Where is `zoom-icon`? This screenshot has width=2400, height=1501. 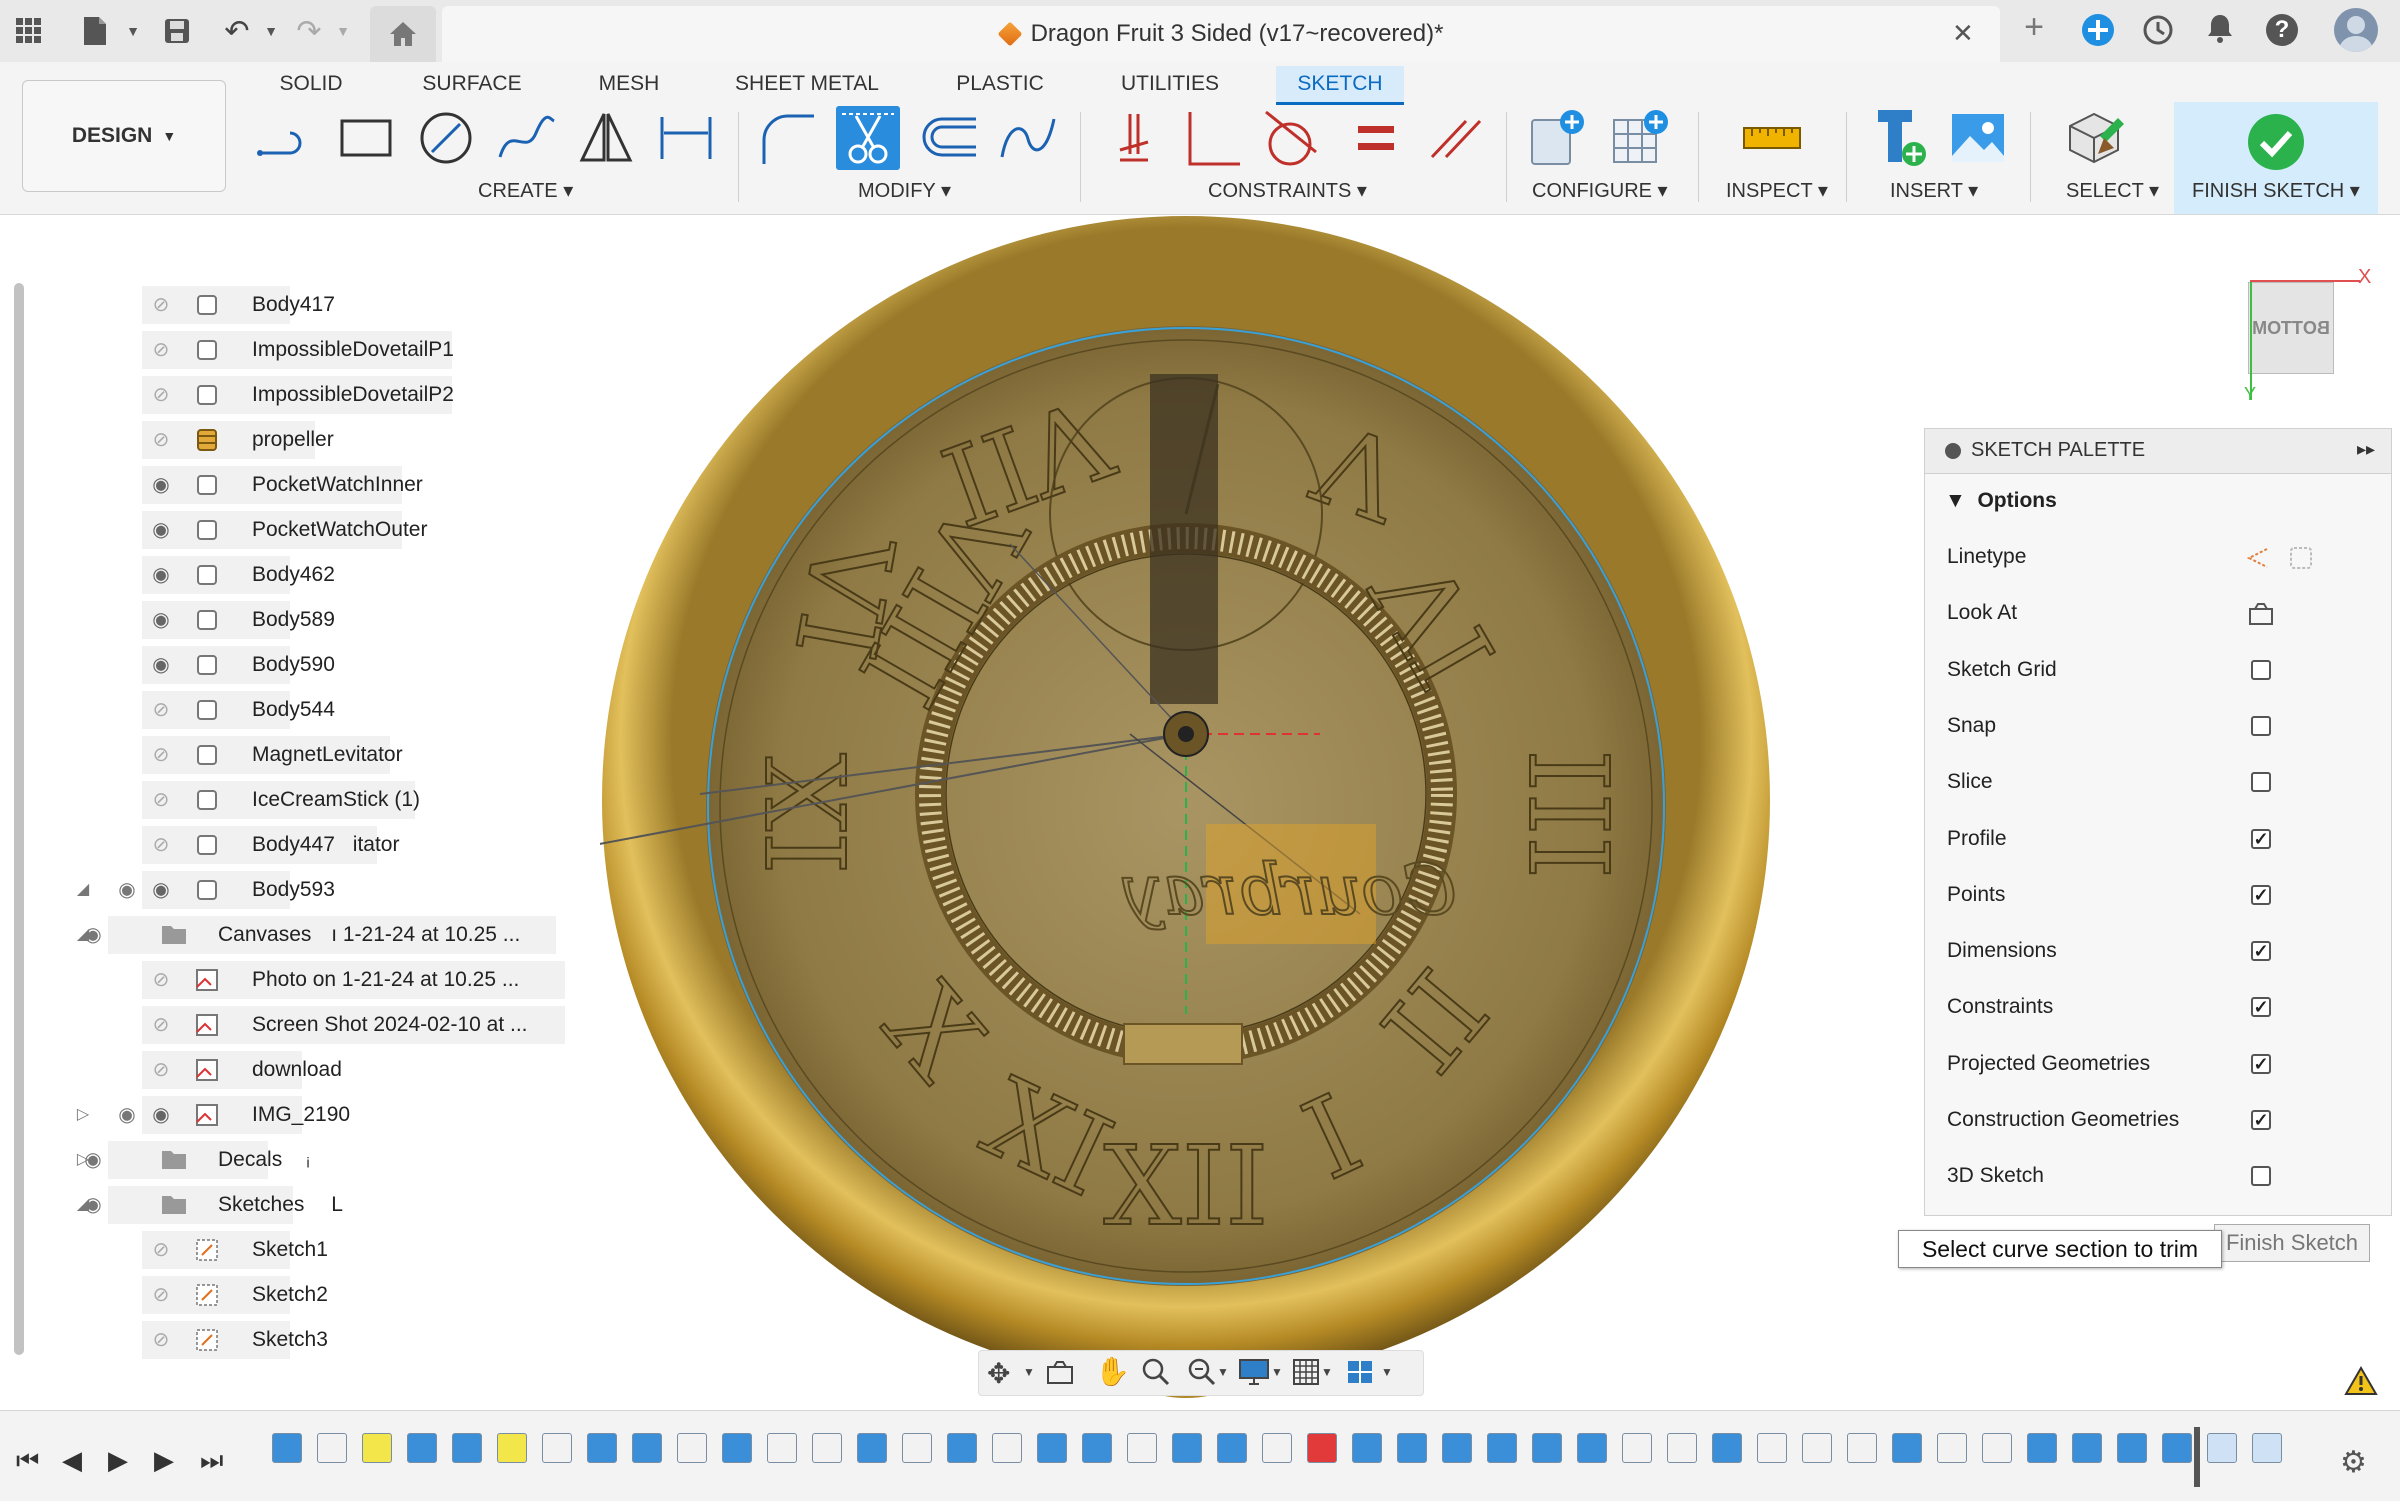 zoom-icon is located at coordinates (1156, 1372).